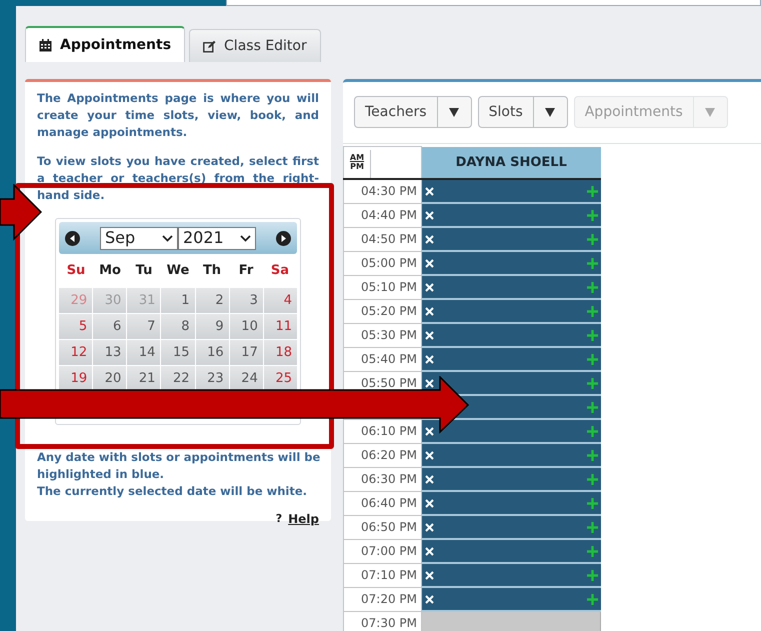 The width and height of the screenshot is (761, 631). What do you see at coordinates (101, 474) in the screenshot?
I see `info-text: highlighted in blue.` at bounding box center [101, 474].